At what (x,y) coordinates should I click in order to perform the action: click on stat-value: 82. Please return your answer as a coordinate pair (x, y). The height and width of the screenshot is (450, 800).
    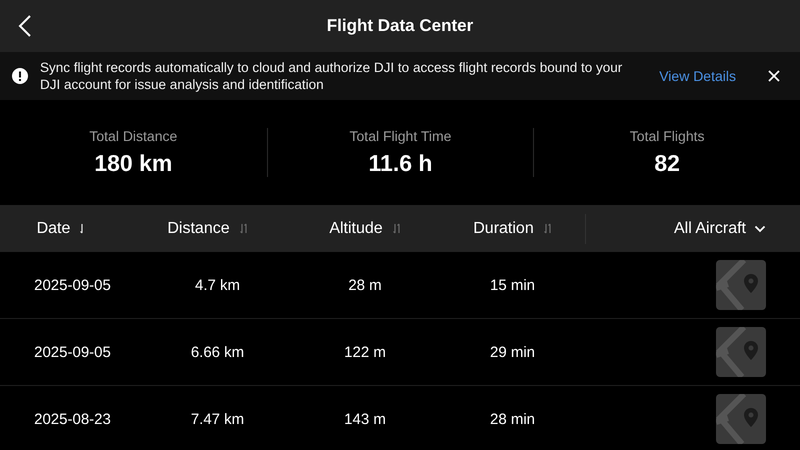
    Looking at the image, I should click on (667, 163).